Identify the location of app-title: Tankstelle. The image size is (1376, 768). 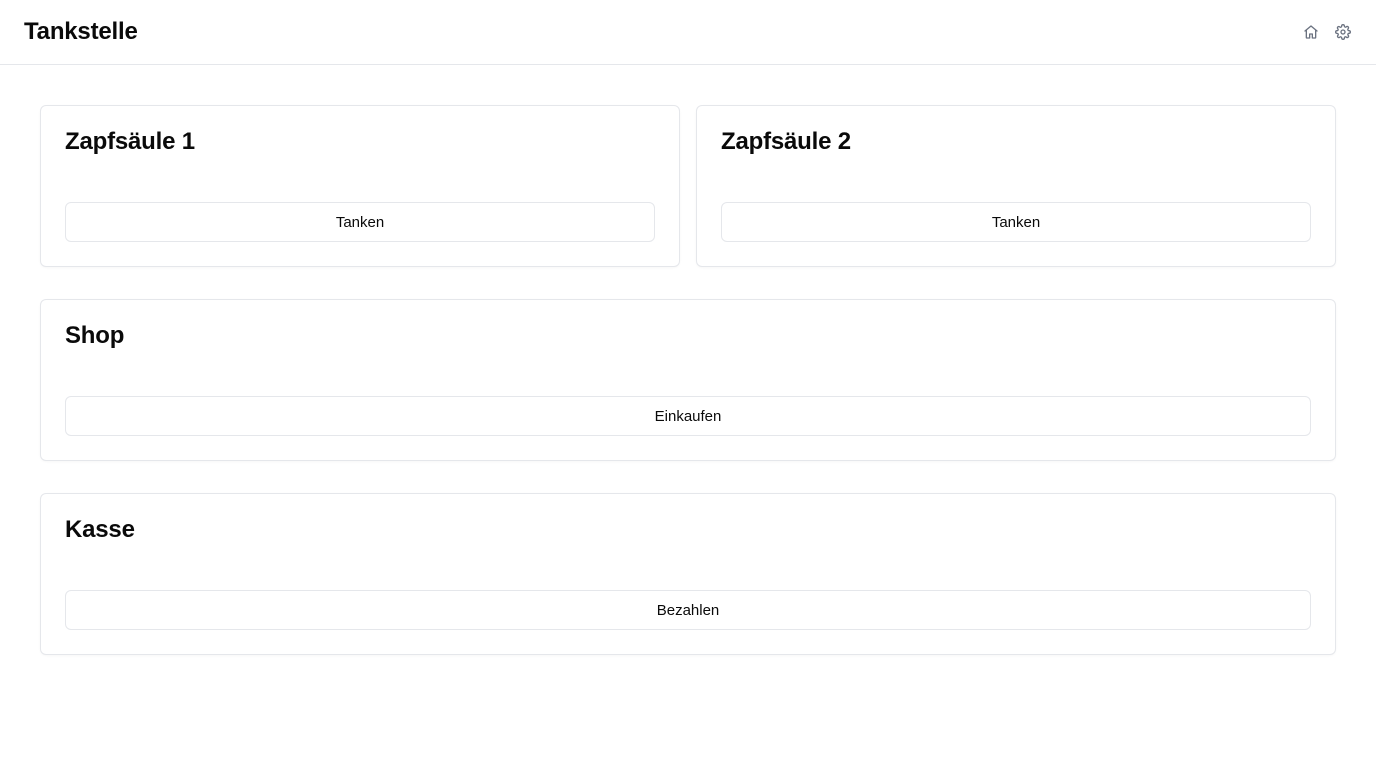
(81, 31).